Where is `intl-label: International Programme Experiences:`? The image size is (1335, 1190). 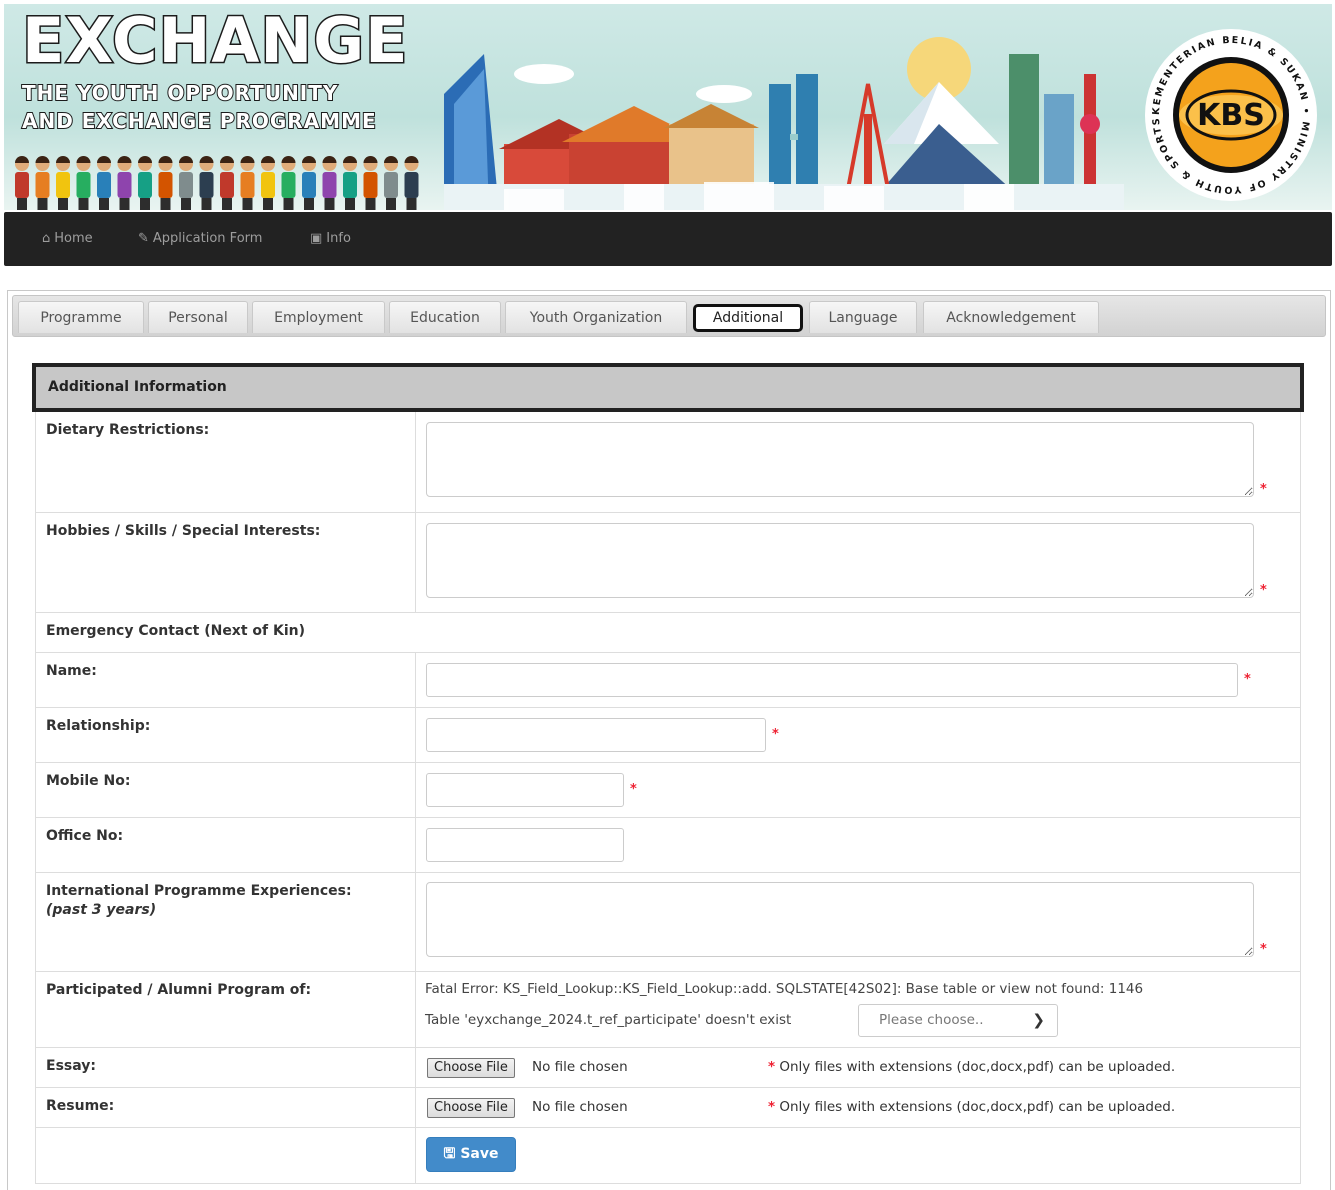
intl-label: International Programme Experiences: is located at coordinates (199, 891).